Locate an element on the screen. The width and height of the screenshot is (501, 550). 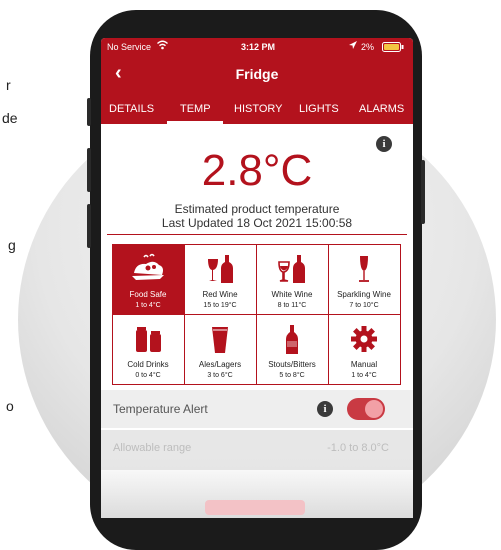
mode-range: 8 to 11°C is located at coordinates (292, 305).